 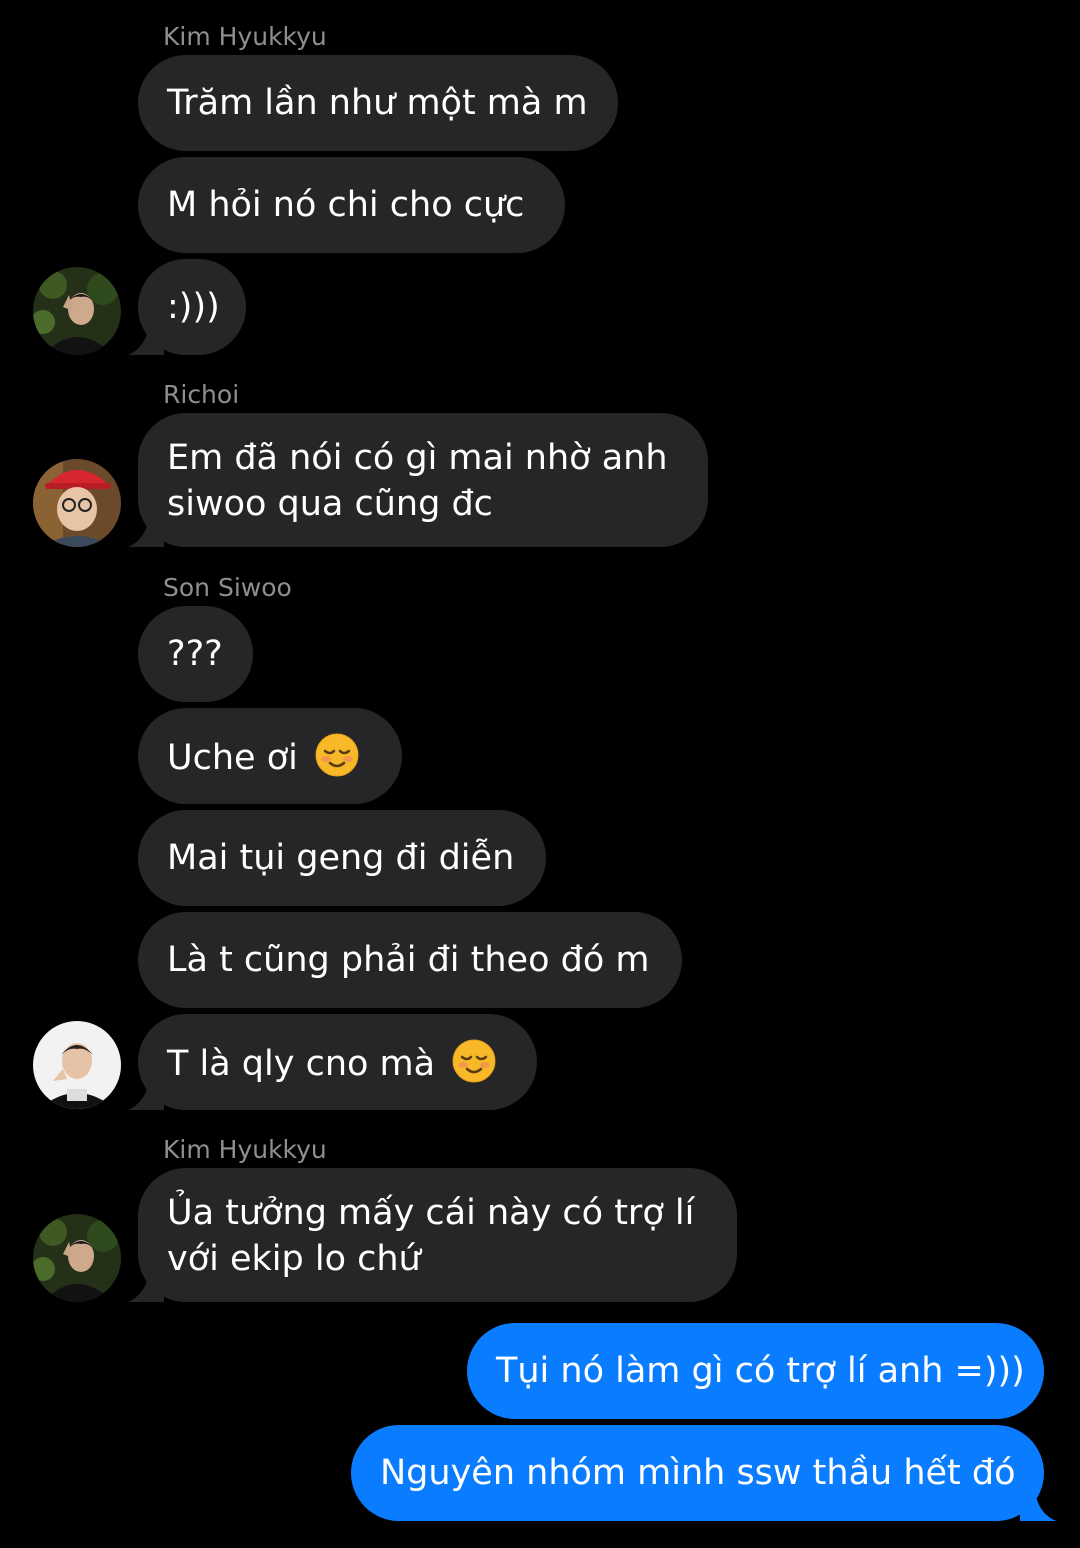 I want to click on message-text: Mai tụi geng đi diễn, so click(x=341, y=858).